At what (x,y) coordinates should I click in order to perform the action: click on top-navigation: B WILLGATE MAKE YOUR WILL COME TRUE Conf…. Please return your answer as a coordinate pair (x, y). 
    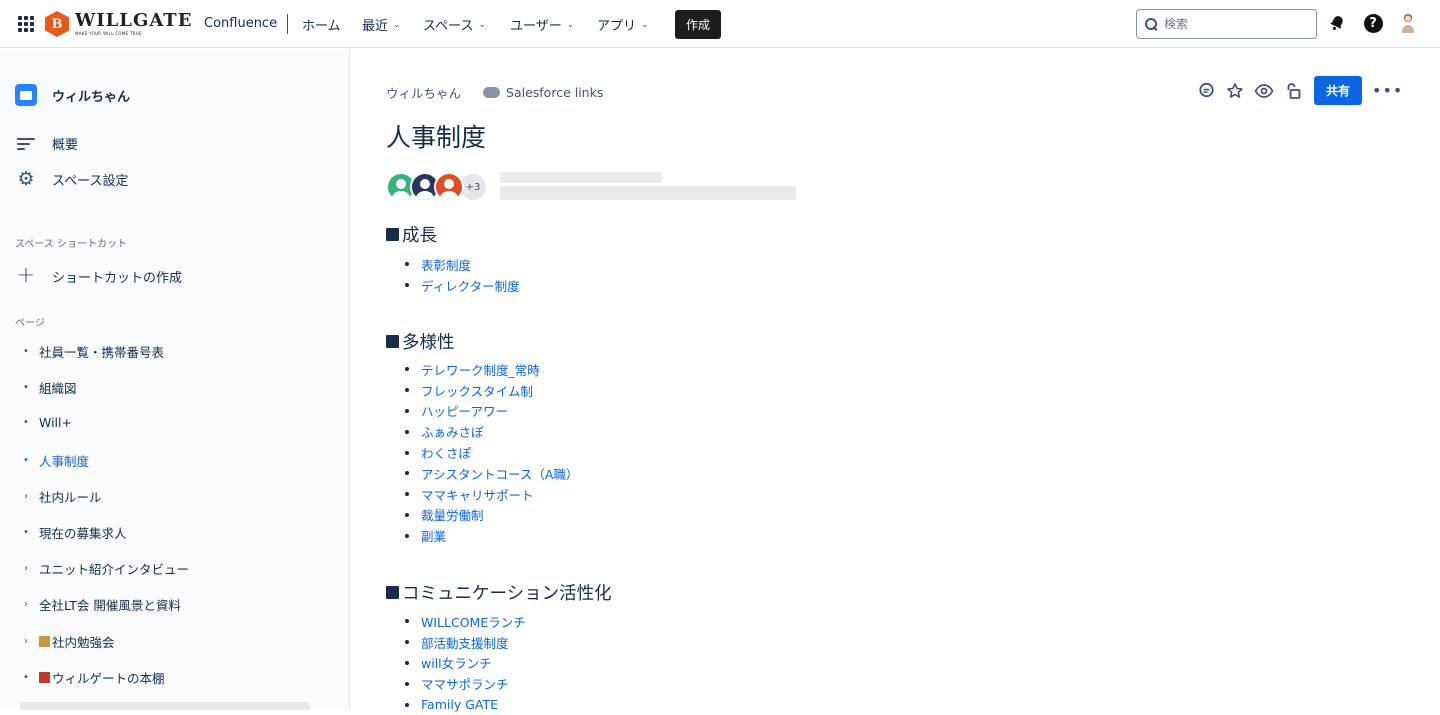
    Looking at the image, I should click on (720, 24).